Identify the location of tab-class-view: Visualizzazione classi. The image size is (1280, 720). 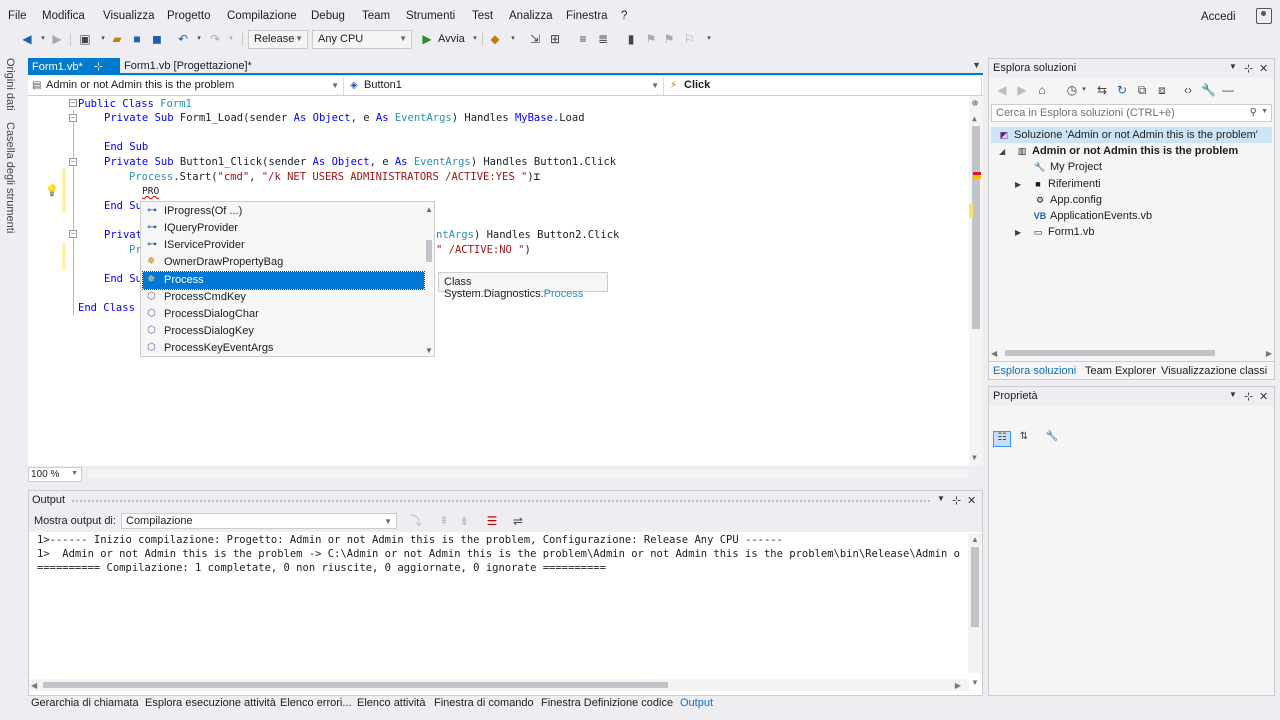
(1214, 371).